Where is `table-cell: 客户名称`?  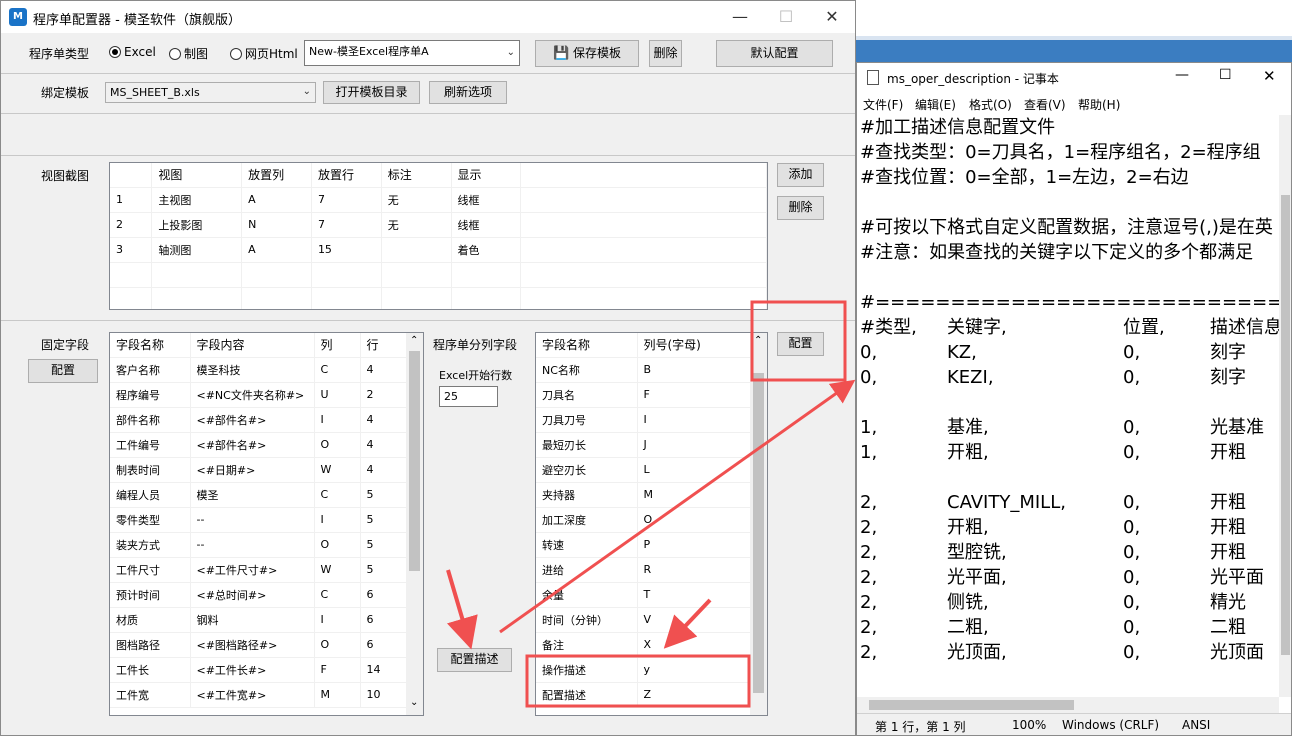
table-cell: 客户名称 is located at coordinates (150, 370).